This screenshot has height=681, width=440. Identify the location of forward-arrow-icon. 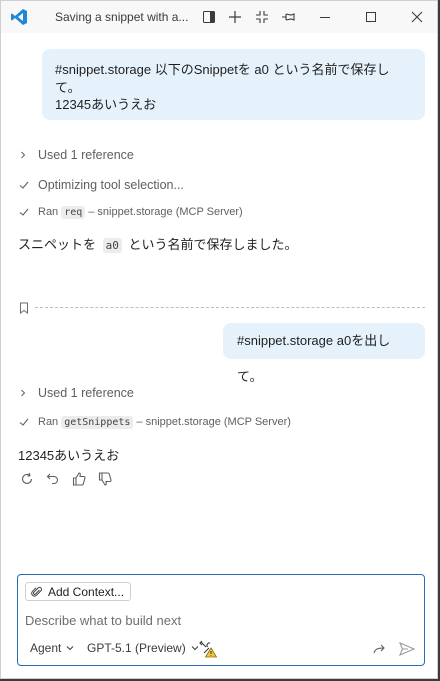
(380, 650).